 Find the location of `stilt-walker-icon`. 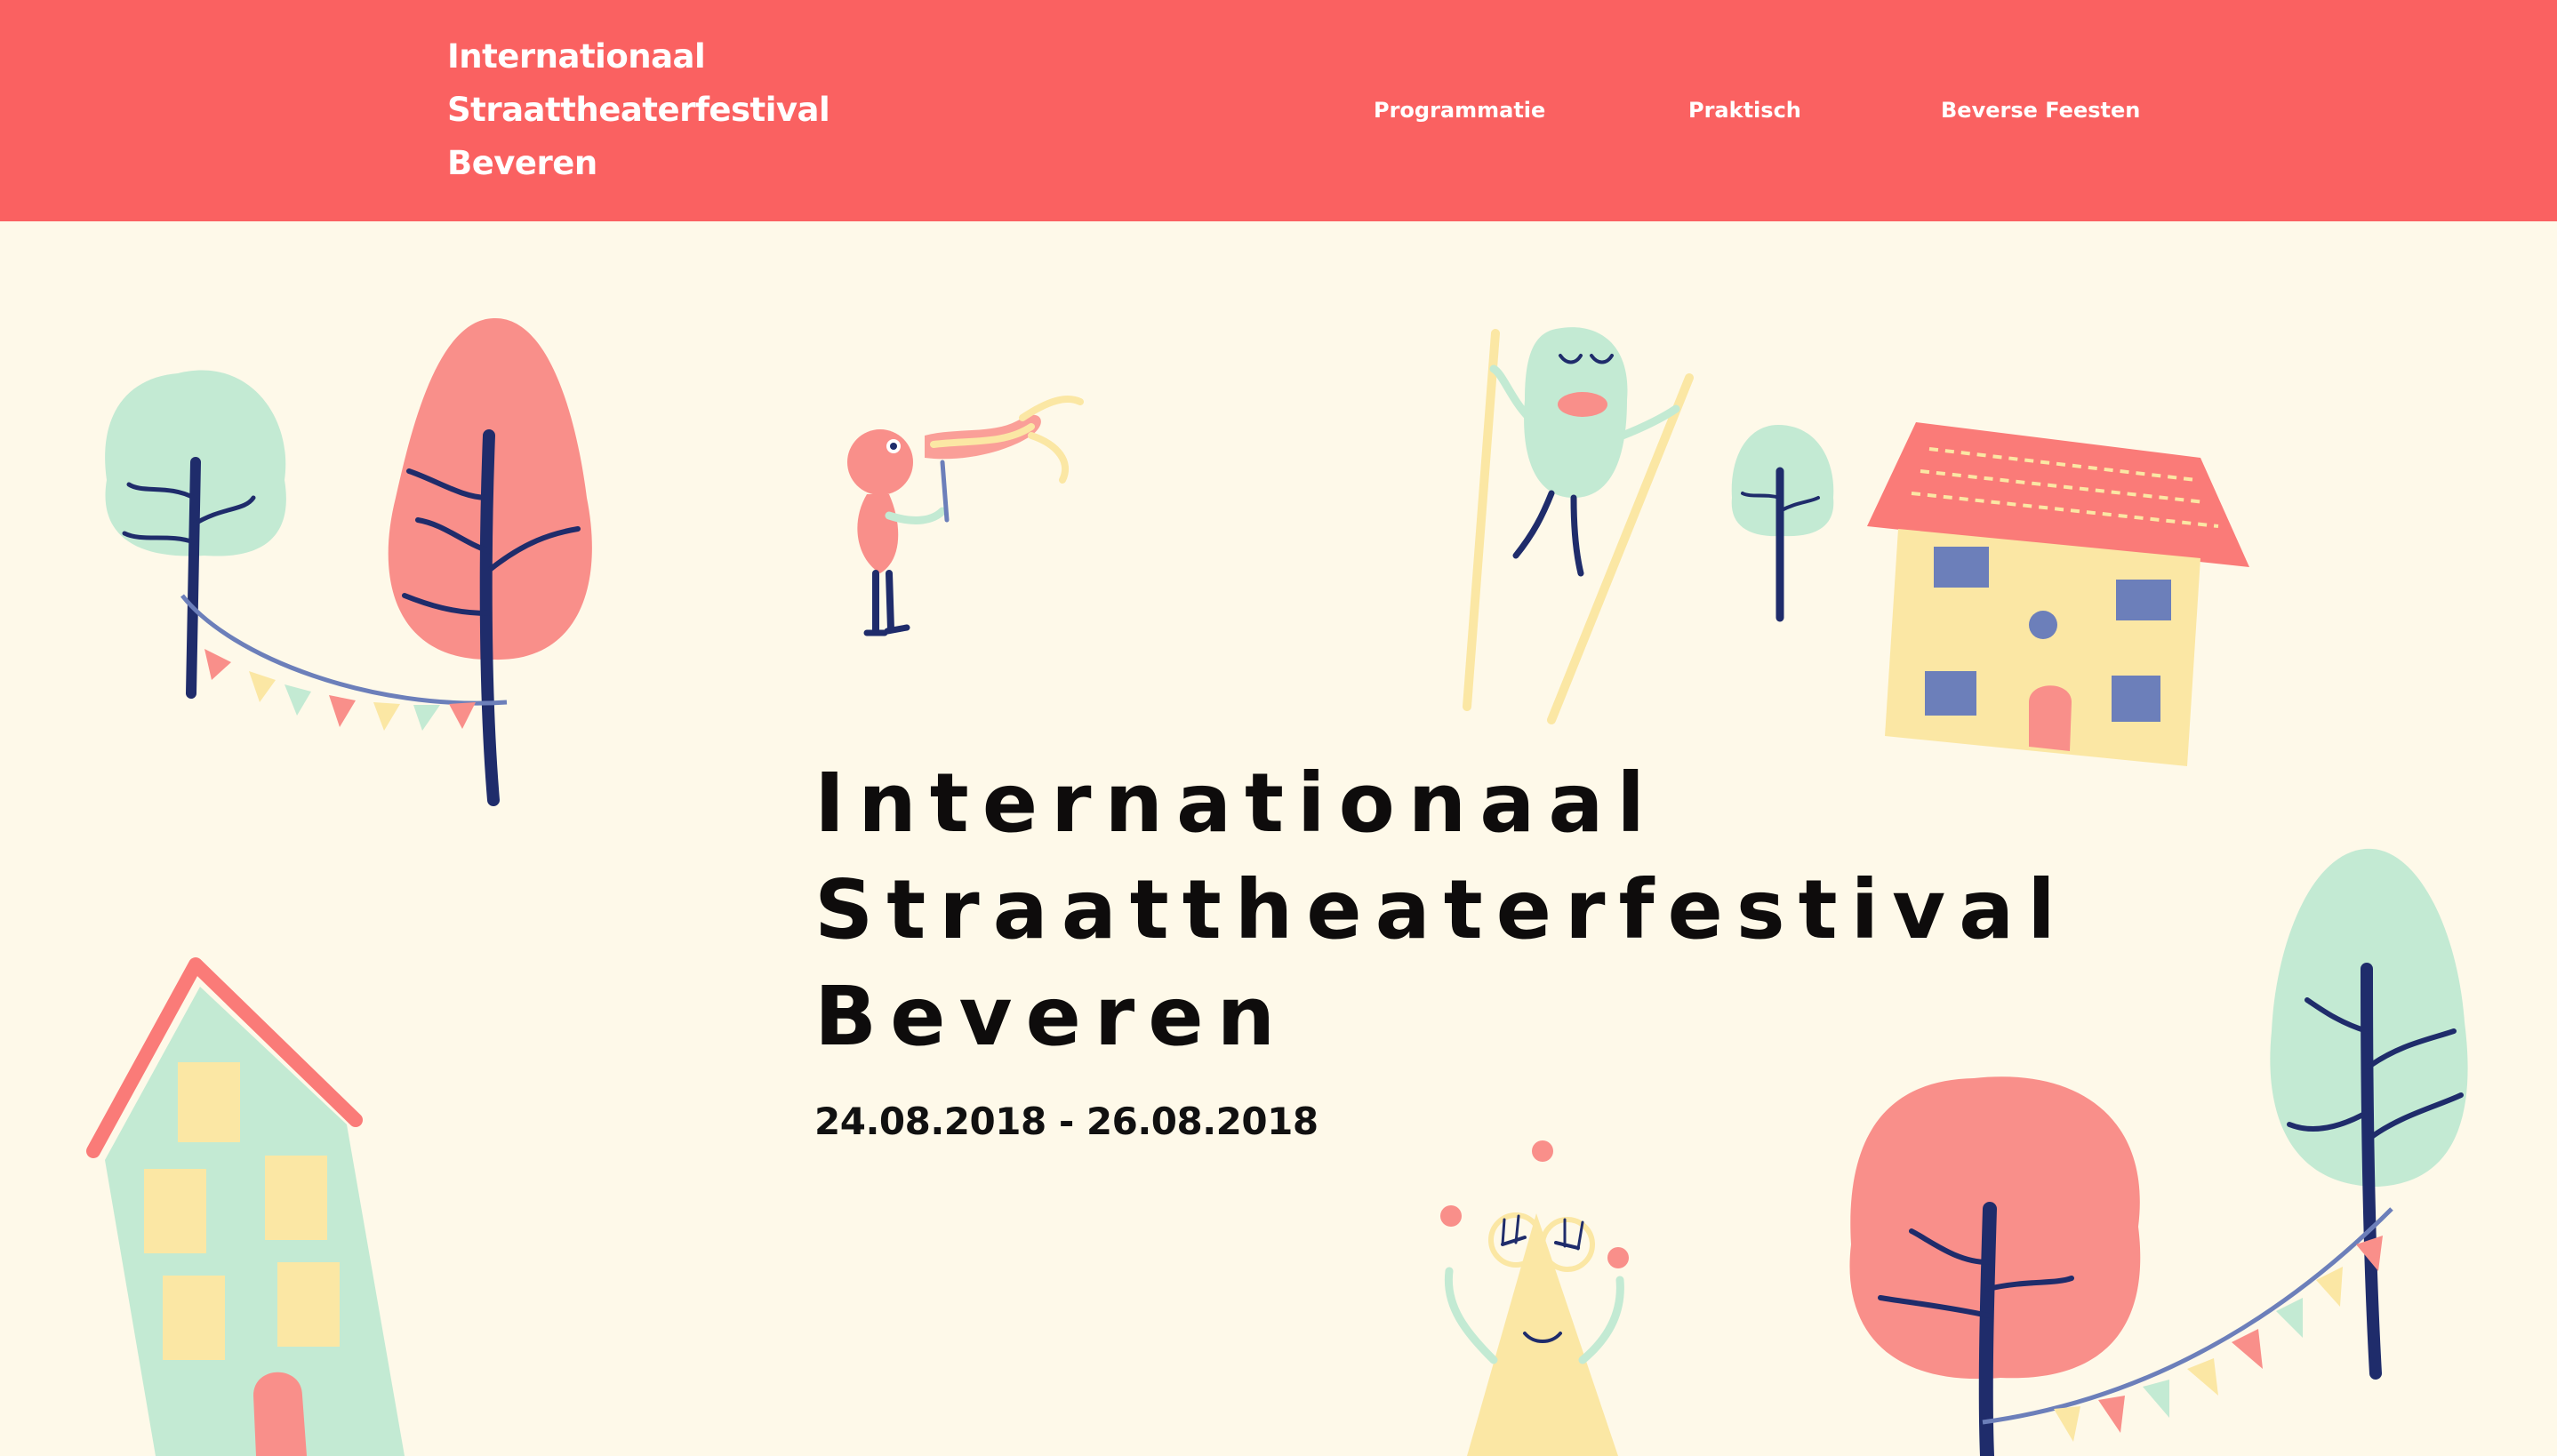

stilt-walker-icon is located at coordinates (1578, 525).